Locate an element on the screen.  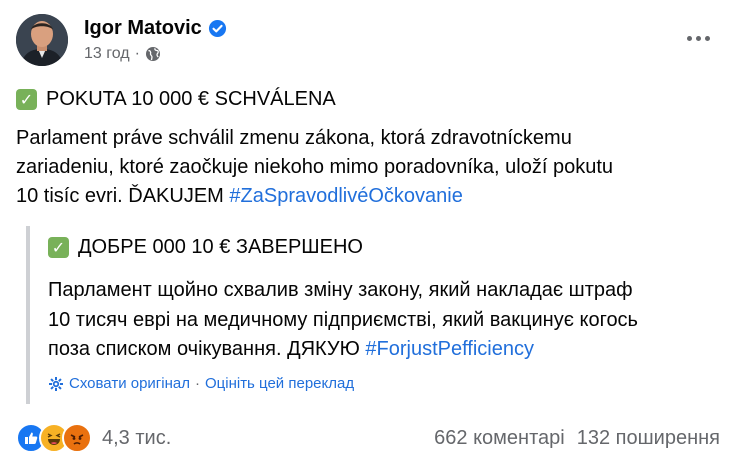
author-name: Igor Matovic is located at coordinates (143, 28).